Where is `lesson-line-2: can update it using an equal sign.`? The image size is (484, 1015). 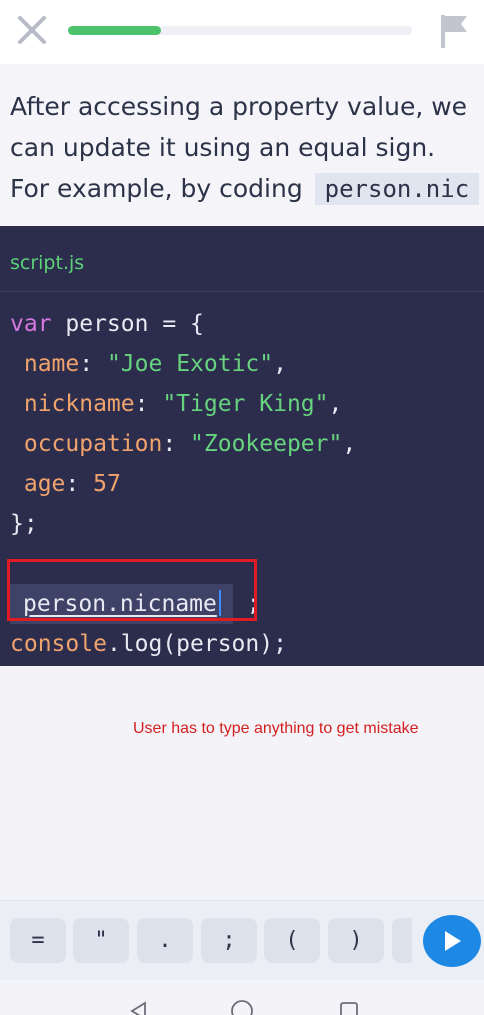 lesson-line-2: can update it using an equal sign. is located at coordinates (223, 147).